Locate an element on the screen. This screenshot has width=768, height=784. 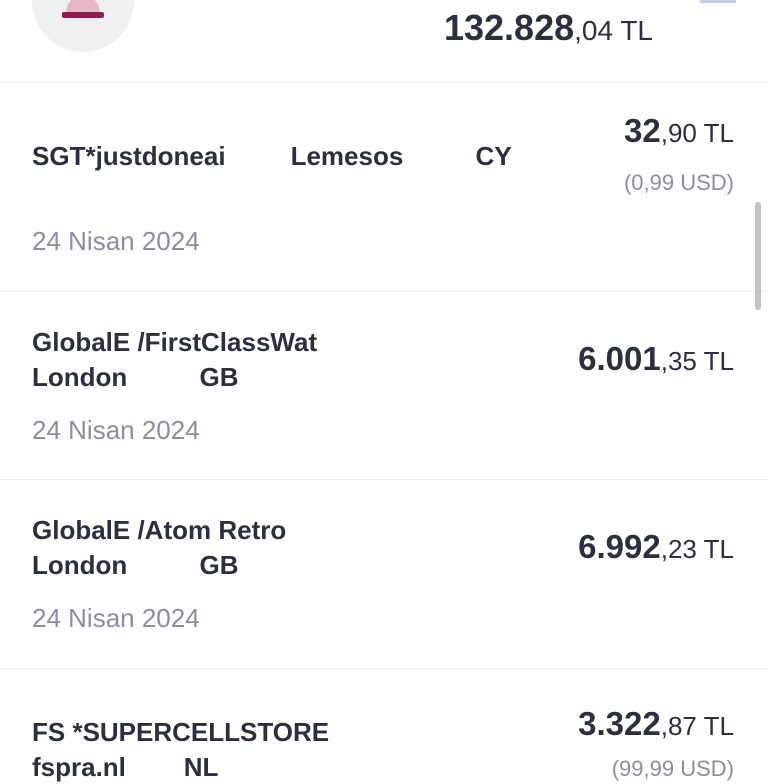
total-balance: 132.828,04 TL is located at coordinates (548, 29).